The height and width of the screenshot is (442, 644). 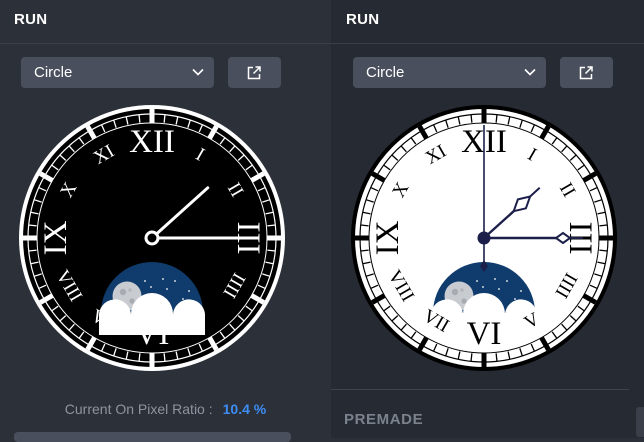 I want to click on pixel-ratio-readout: Current On Pixel Ratio : 10.4 %, so click(x=165, y=409).